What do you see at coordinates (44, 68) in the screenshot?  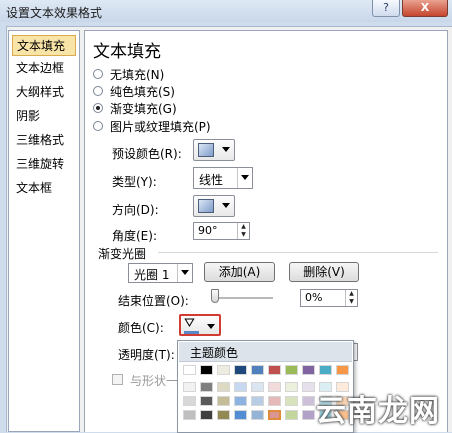 I see `nav-text-border: 文本边框` at bounding box center [44, 68].